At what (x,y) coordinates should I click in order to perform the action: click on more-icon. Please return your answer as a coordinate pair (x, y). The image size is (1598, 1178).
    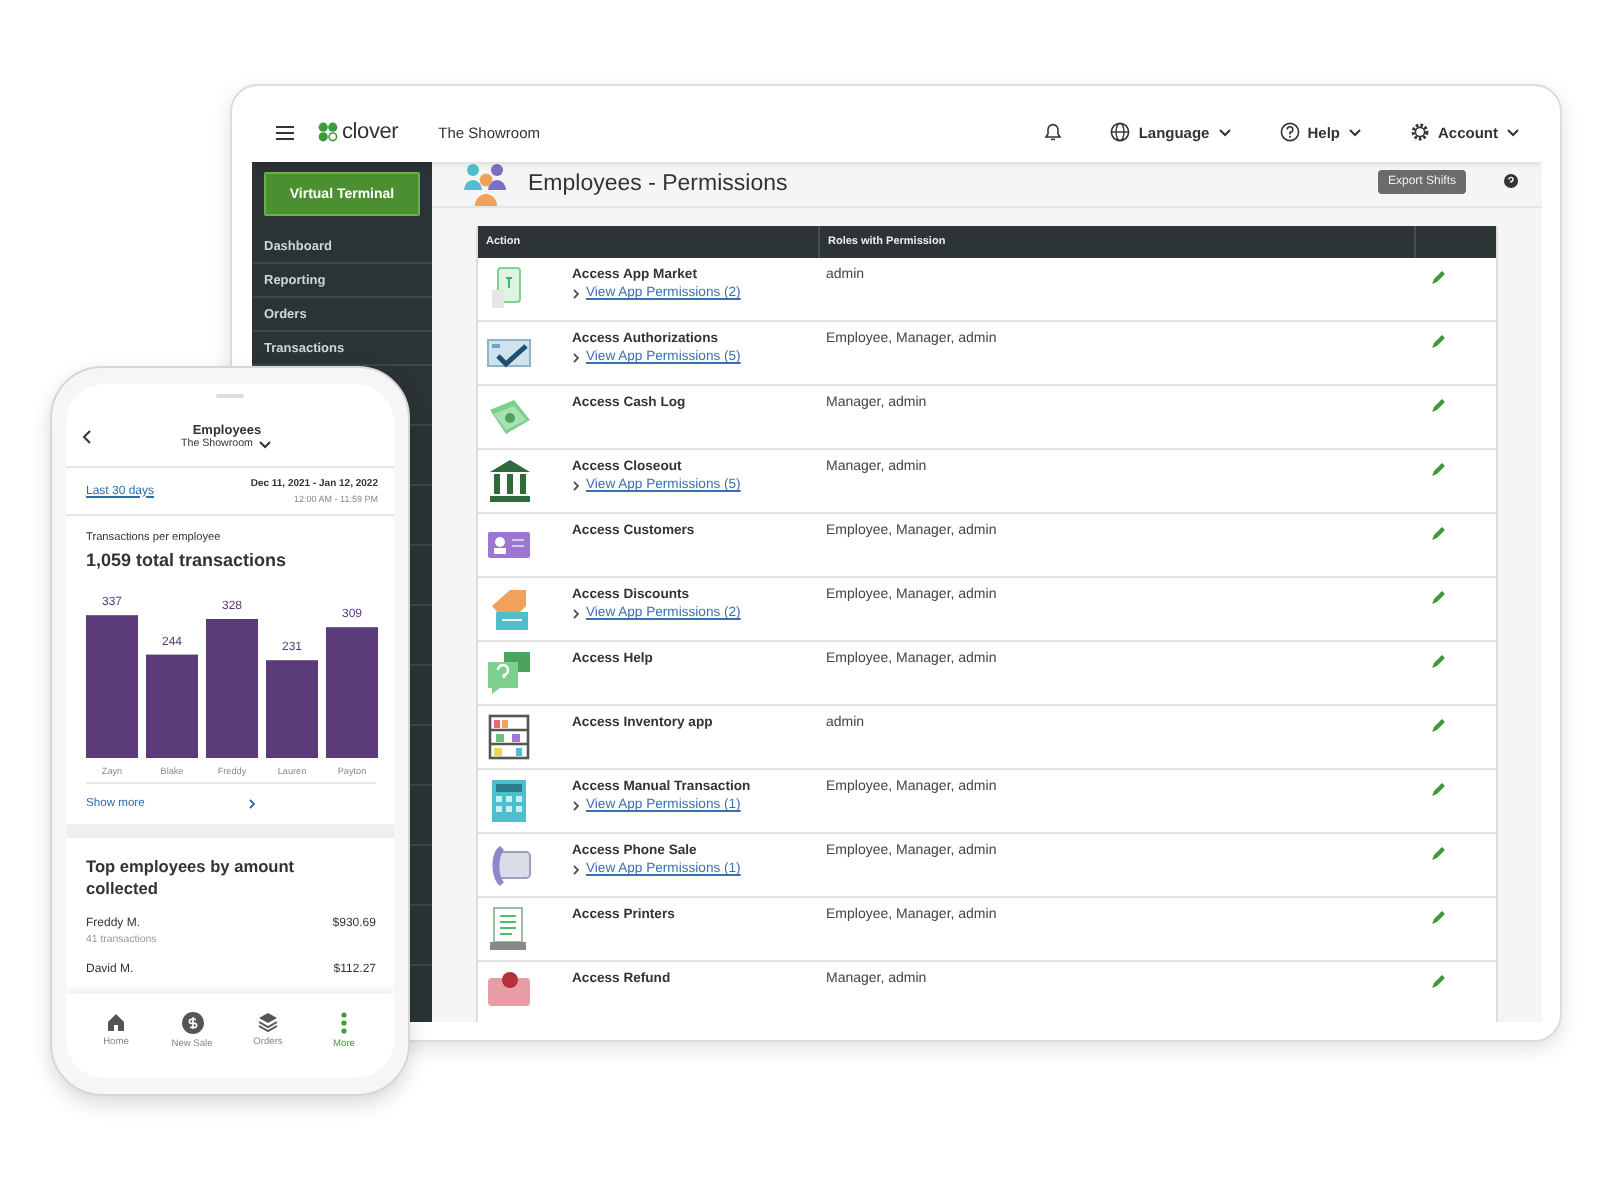
    Looking at the image, I should click on (344, 1022).